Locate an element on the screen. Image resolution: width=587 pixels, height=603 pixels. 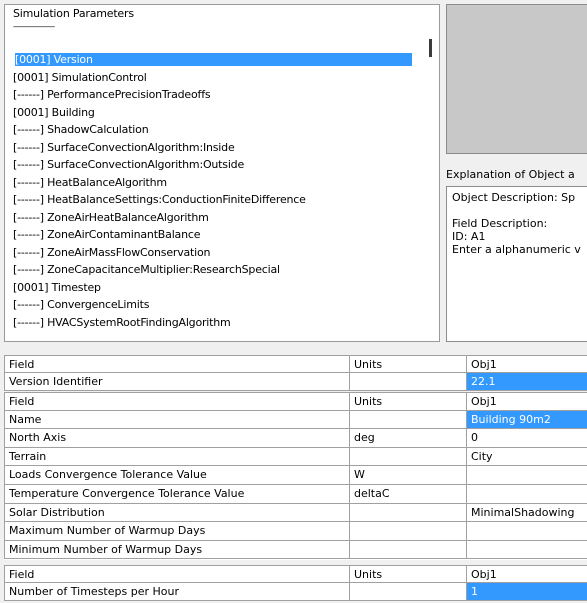
value-cell: 1 is located at coordinates (527, 592).